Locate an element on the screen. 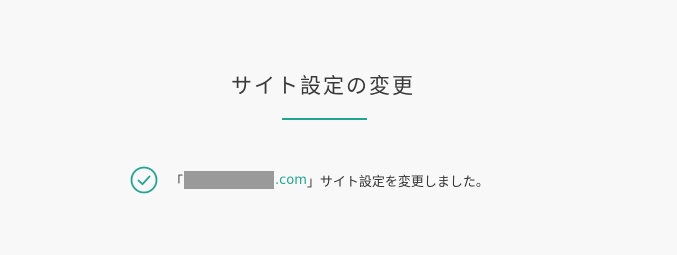  domain-suffix: .com is located at coordinates (291, 180).